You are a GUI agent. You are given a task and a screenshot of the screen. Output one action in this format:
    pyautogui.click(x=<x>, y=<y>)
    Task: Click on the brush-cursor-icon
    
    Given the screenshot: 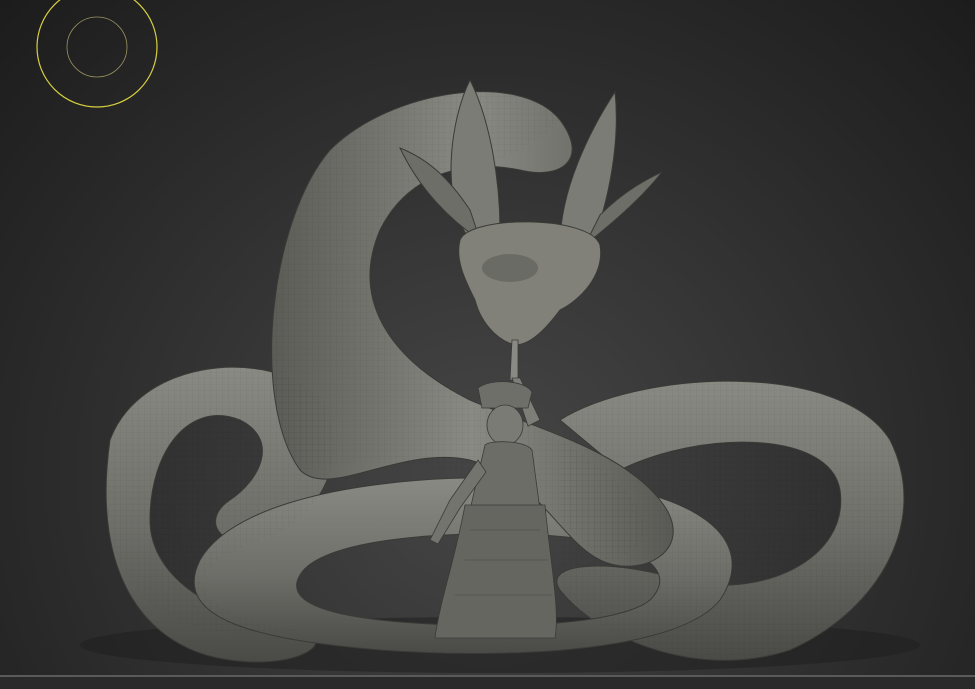 What is the action you would take?
    pyautogui.click(x=97, y=54)
    